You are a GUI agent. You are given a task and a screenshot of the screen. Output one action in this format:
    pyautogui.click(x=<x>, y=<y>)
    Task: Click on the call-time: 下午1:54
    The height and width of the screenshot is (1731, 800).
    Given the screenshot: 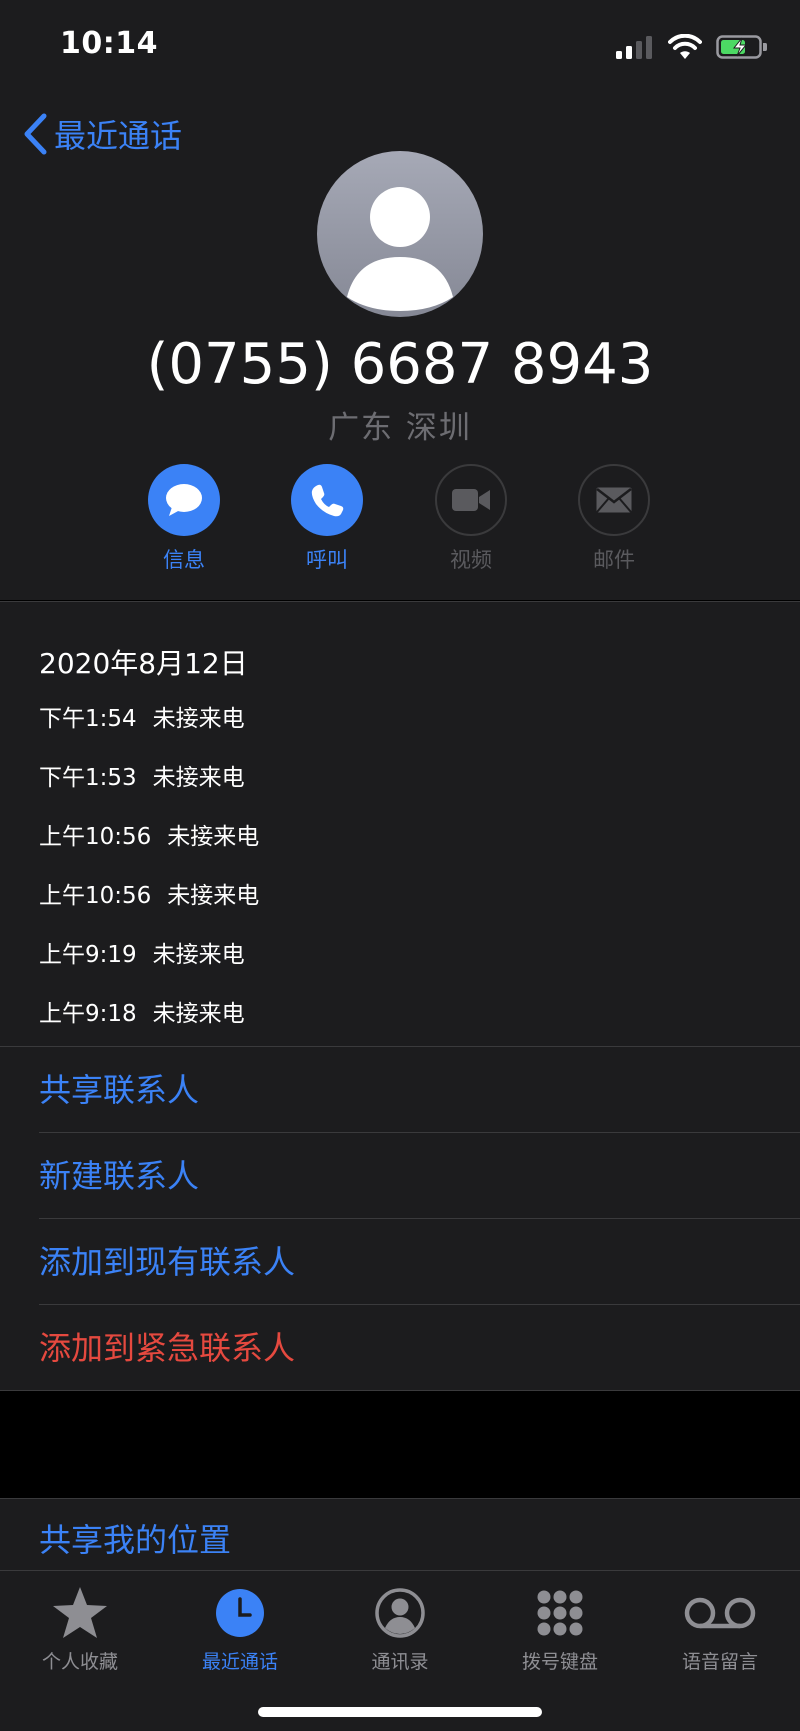 What is the action you would take?
    pyautogui.click(x=88, y=719)
    